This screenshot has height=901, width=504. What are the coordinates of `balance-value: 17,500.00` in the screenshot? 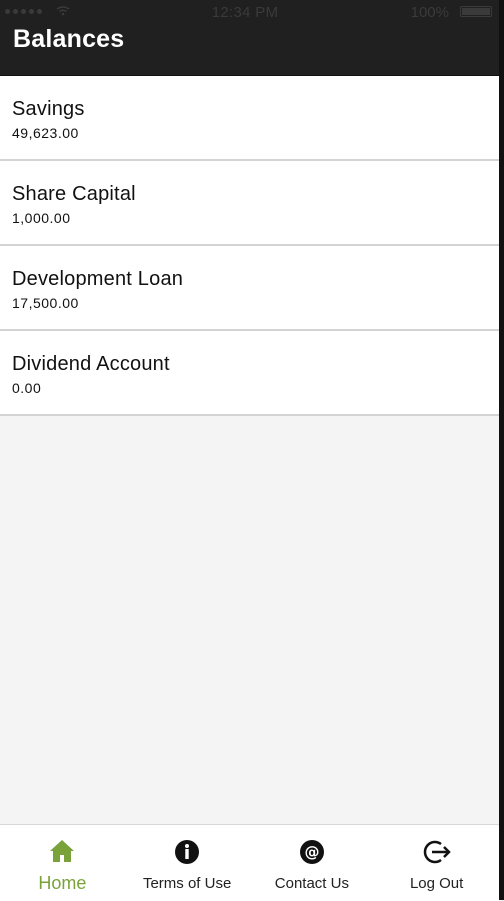 It's located at (45, 303).